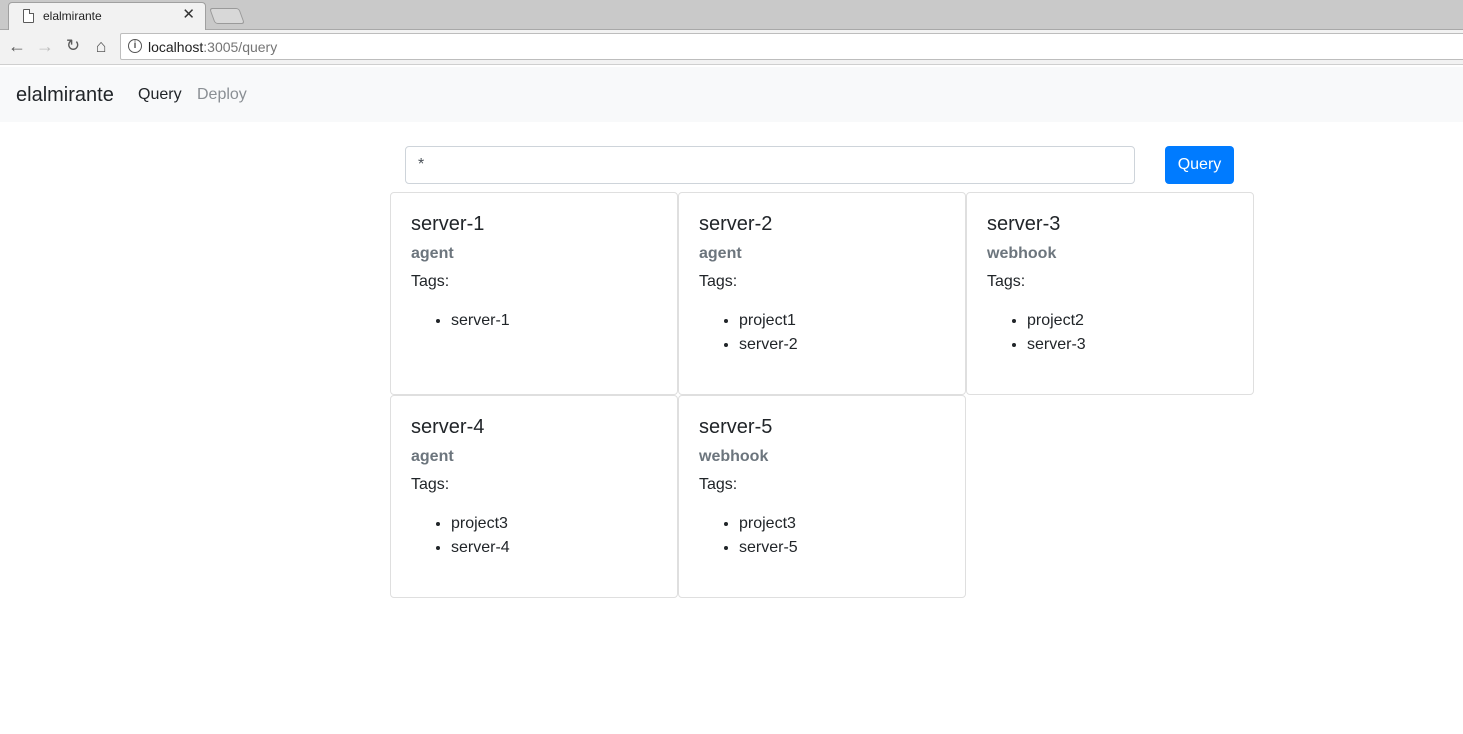  Describe the element at coordinates (448, 224) in the screenshot. I see `card-title: server-1` at that location.